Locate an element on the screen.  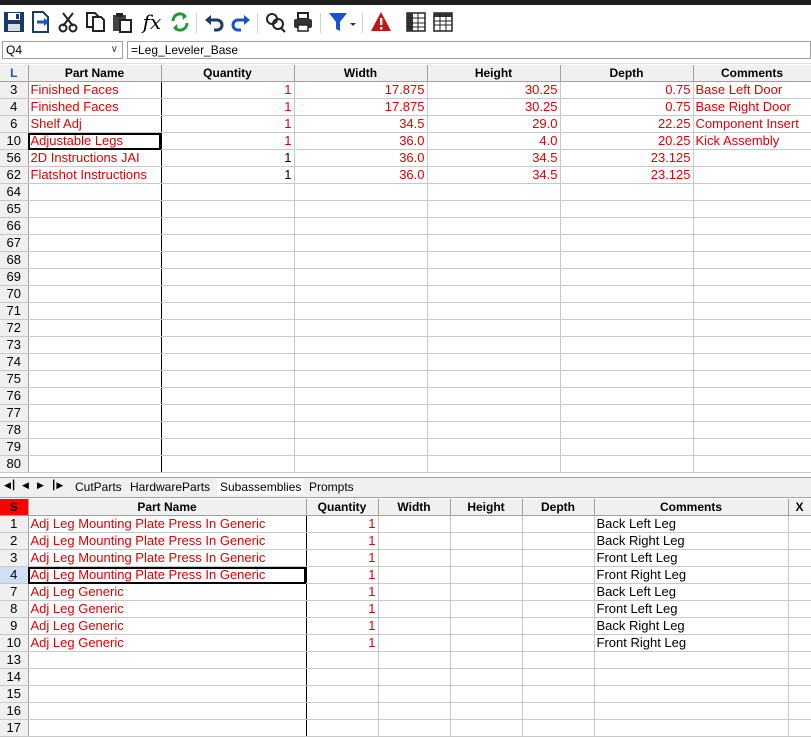
row-number: 67 is located at coordinates (14, 243).